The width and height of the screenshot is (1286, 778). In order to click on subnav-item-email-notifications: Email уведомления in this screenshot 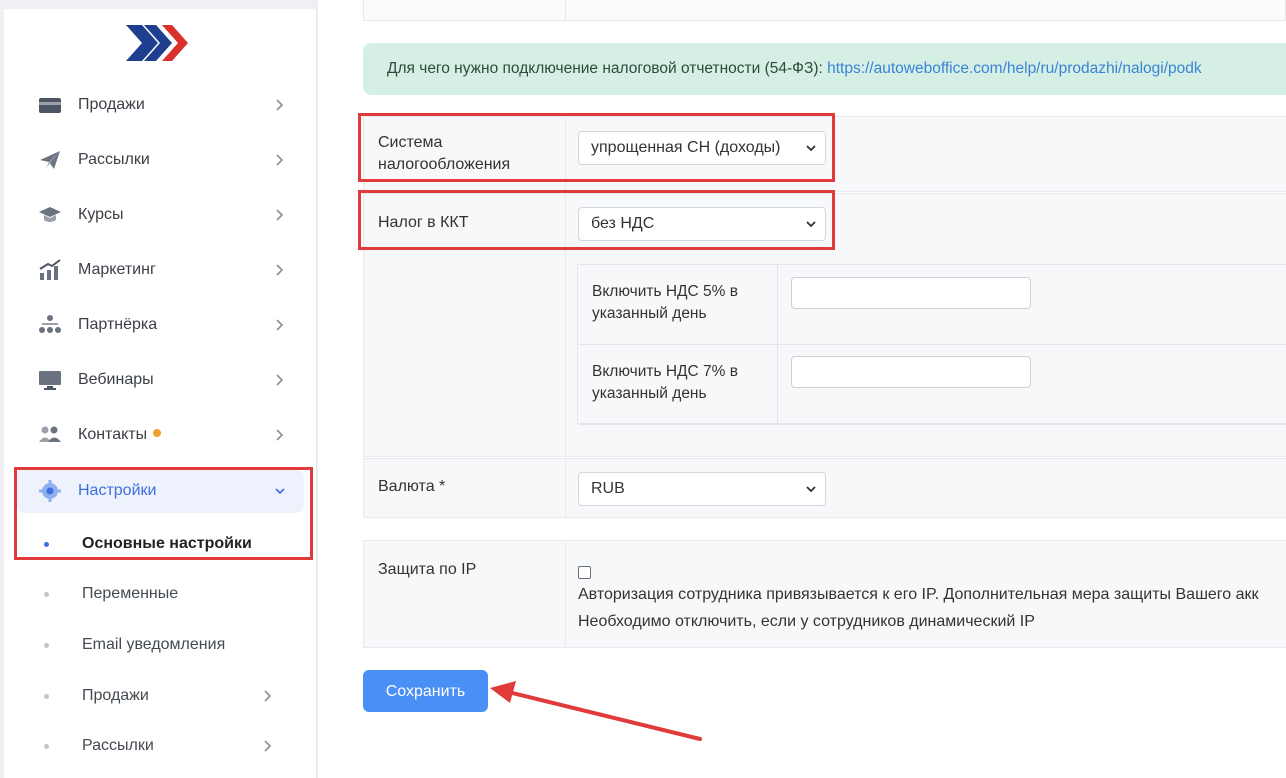, I will do `click(160, 645)`.